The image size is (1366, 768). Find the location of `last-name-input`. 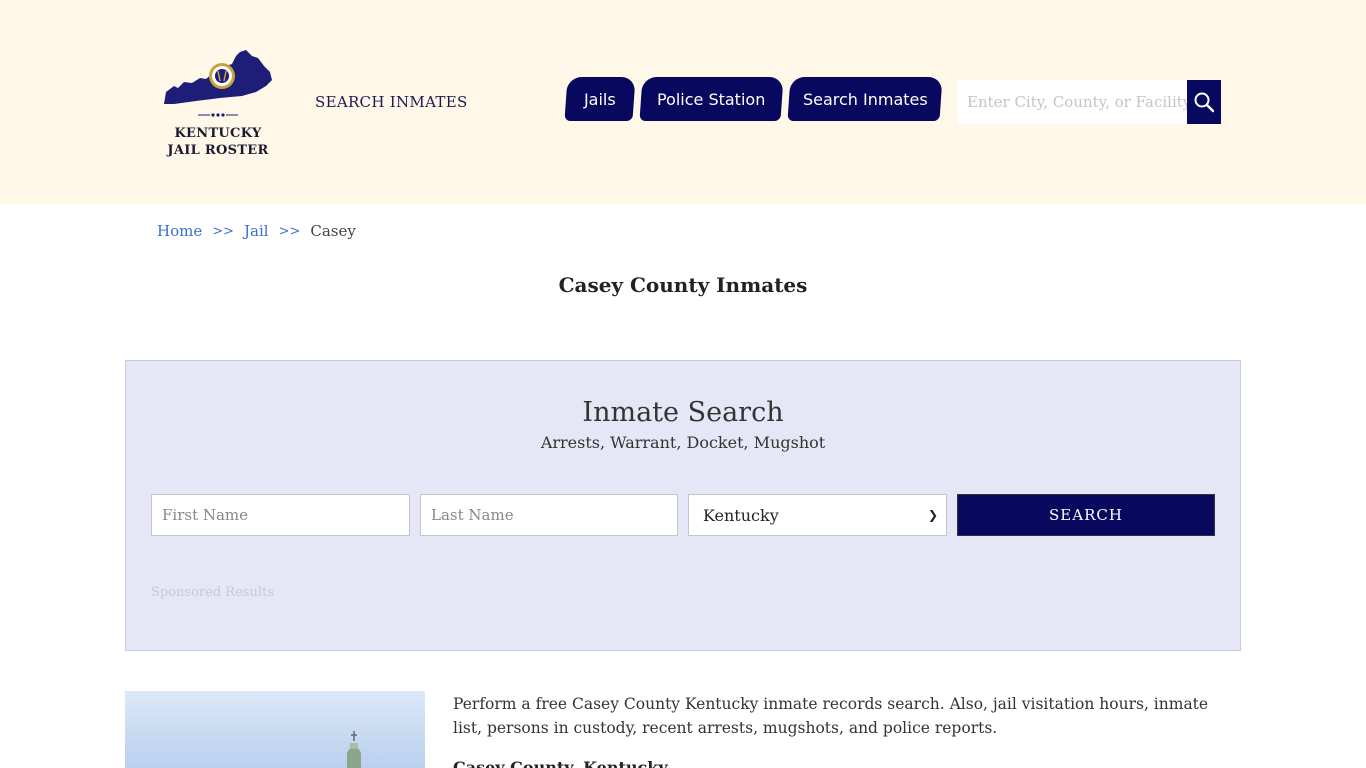

last-name-input is located at coordinates (549, 515).